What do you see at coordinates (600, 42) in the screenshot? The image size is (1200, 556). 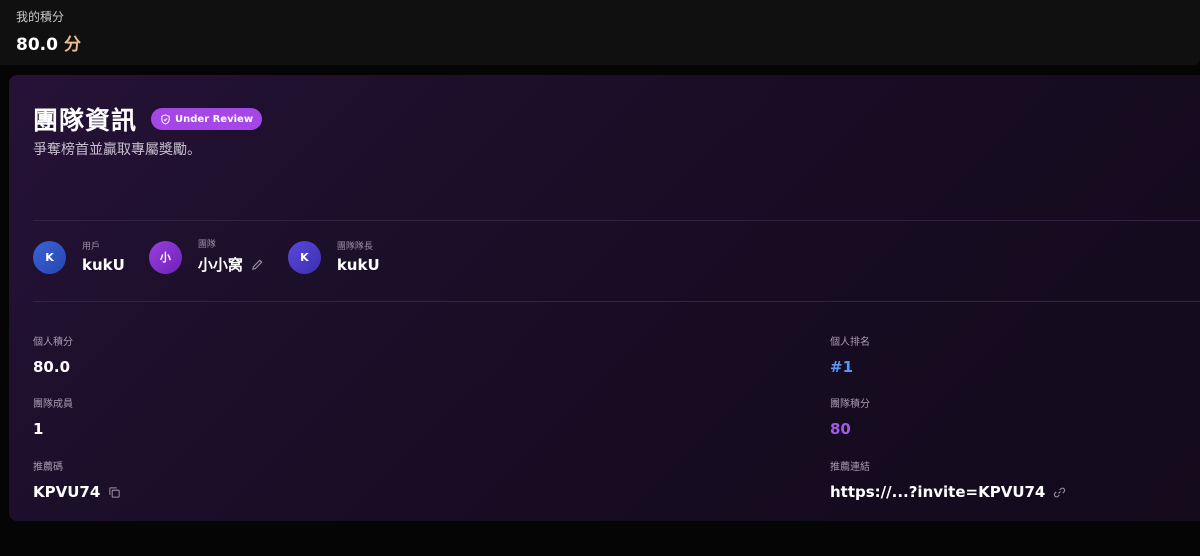 I see `my-points-row: 80.0 分` at bounding box center [600, 42].